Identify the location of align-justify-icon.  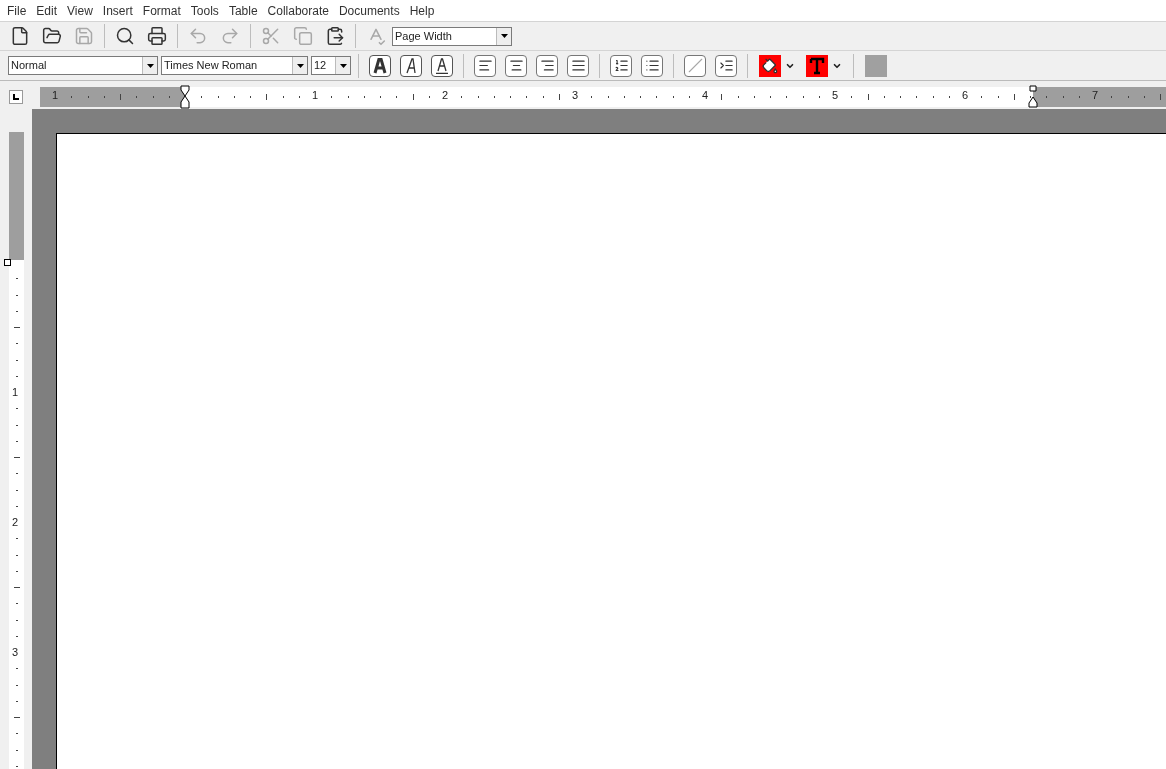
(578, 65).